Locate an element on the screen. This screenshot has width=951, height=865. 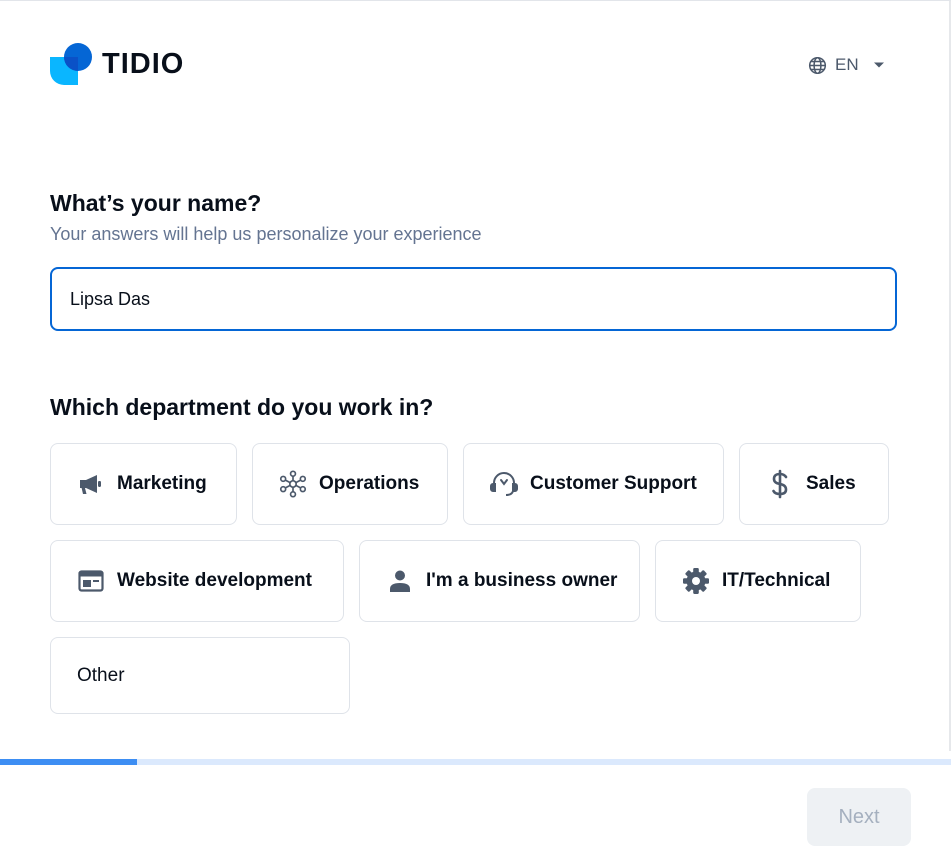
department-option-operations: Operations is located at coordinates (350, 484).